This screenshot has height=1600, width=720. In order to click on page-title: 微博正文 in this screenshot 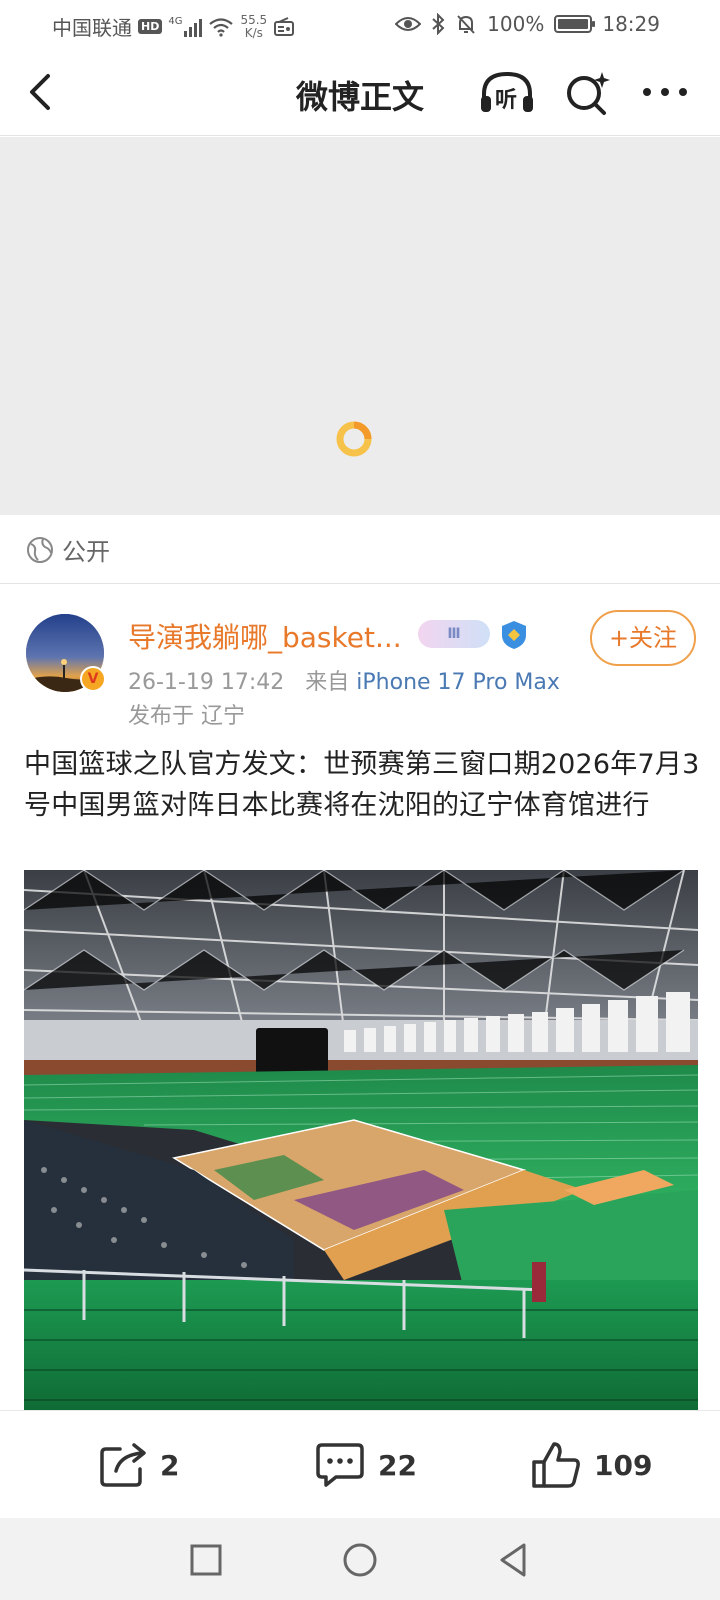, I will do `click(359, 97)`.